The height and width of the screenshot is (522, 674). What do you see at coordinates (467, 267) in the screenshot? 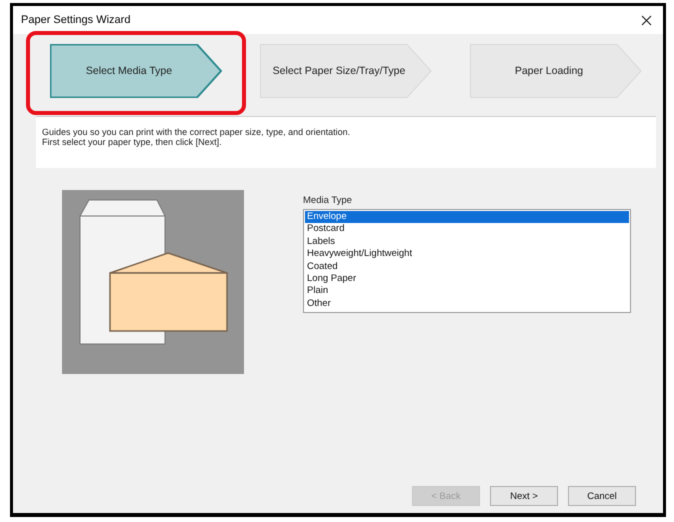
I see `list-item: Coated` at bounding box center [467, 267].